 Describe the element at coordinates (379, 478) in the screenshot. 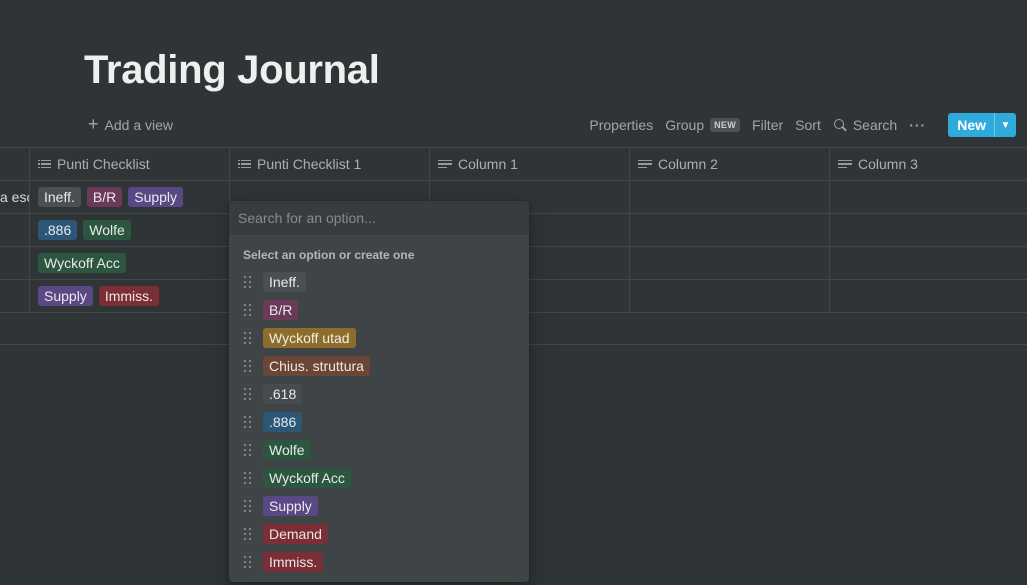

I see `option-item: Wyckoff Acc` at that location.